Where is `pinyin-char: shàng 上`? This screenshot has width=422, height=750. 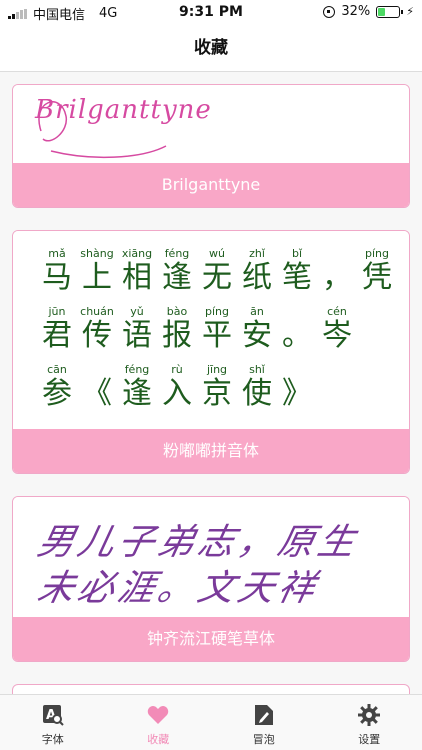
pinyin-char: shàng 上 is located at coordinates (97, 276).